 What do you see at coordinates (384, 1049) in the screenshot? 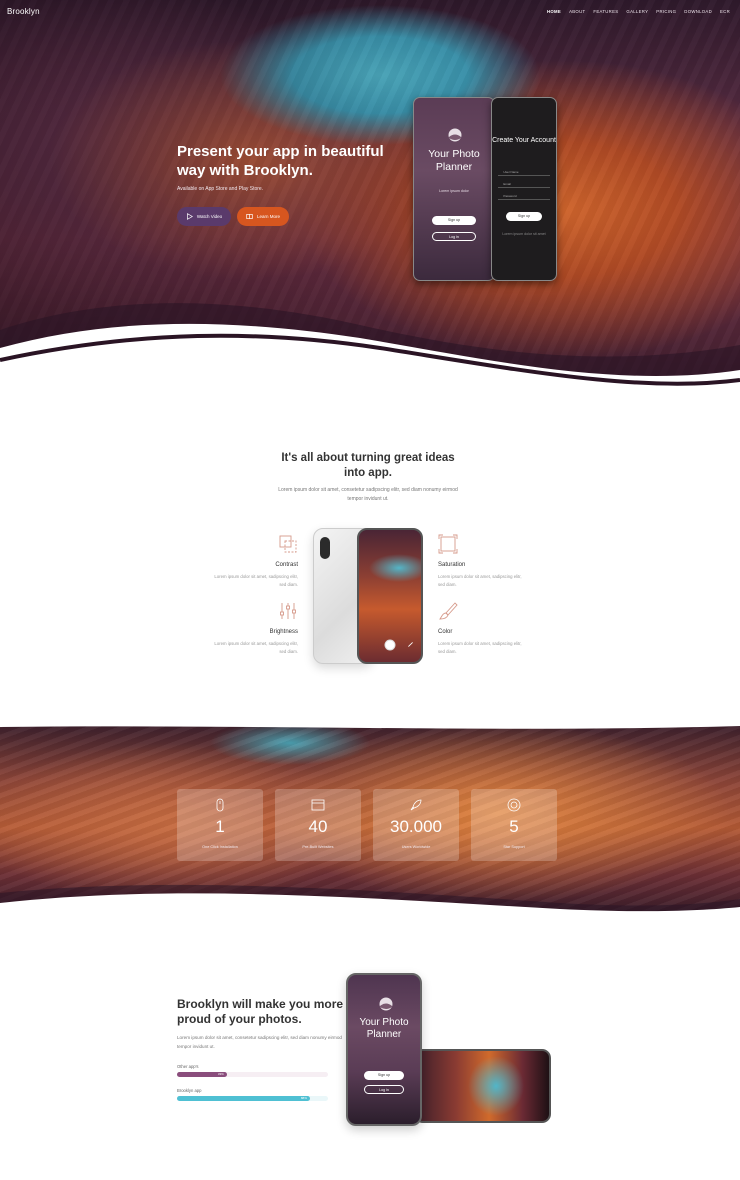
I see `phone-portrait: Your Photo Planner Sign up Log in` at bounding box center [384, 1049].